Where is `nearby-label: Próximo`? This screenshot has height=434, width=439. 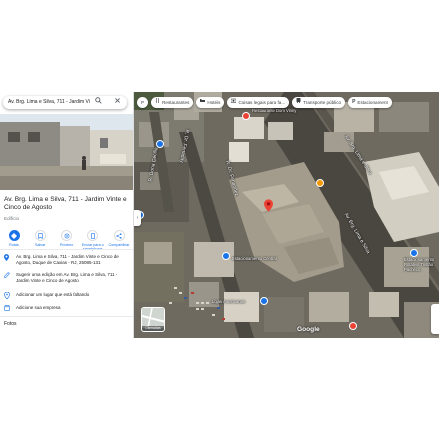 nearby-label: Próximo is located at coordinates (66, 245).